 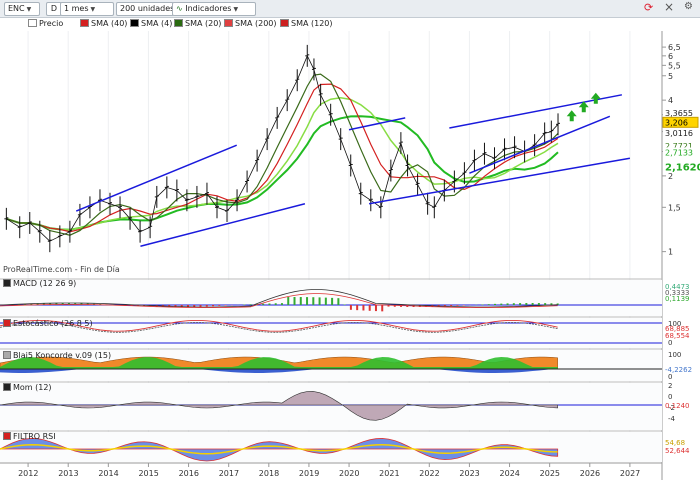 I want to click on stoch-value: 68,554, so click(x=677, y=336).